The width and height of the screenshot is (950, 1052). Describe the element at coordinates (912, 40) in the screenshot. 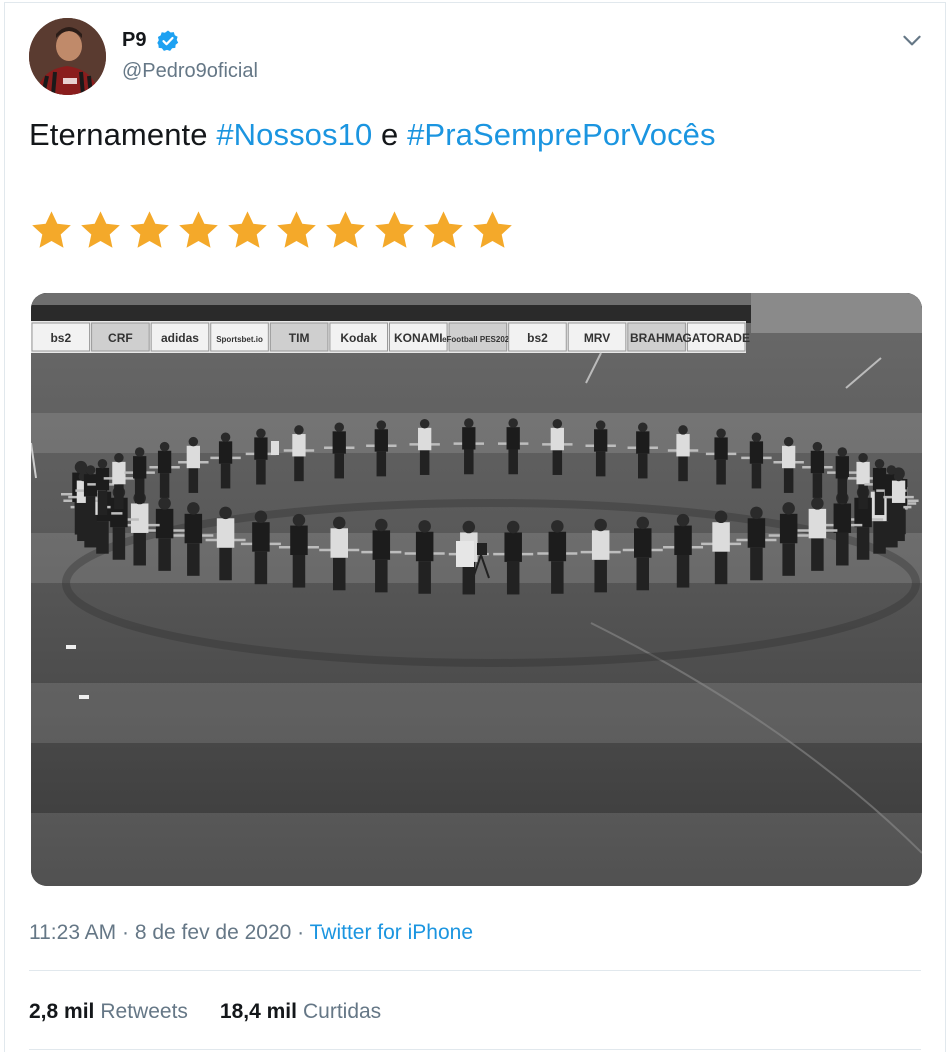

I see `chevron-down-icon` at that location.